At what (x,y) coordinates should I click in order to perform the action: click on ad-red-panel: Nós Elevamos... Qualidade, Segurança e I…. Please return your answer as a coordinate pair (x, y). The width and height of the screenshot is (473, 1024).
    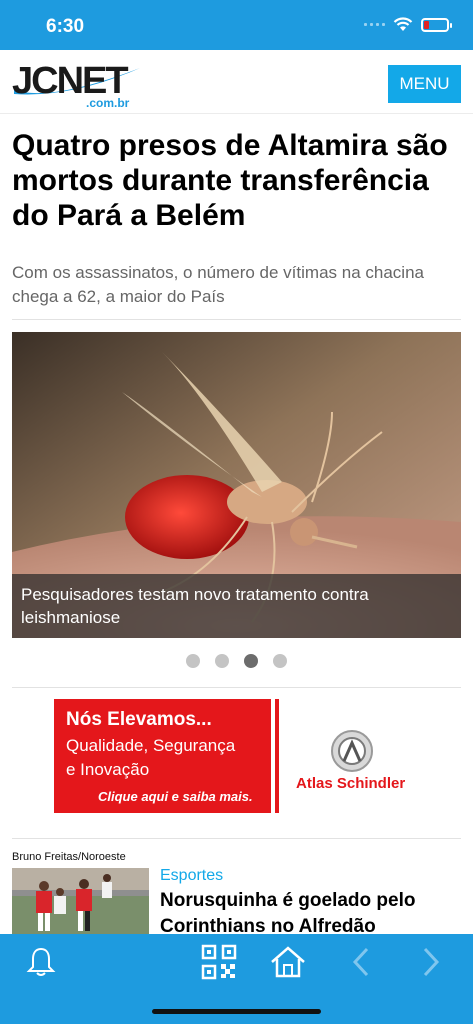
    Looking at the image, I should click on (162, 756).